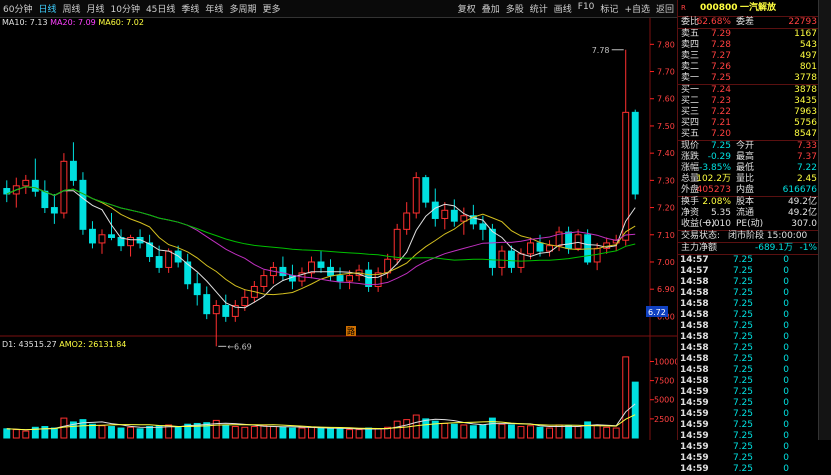  Describe the element at coordinates (805, 123) in the screenshot. I see `bid-volume: 5756` at that location.